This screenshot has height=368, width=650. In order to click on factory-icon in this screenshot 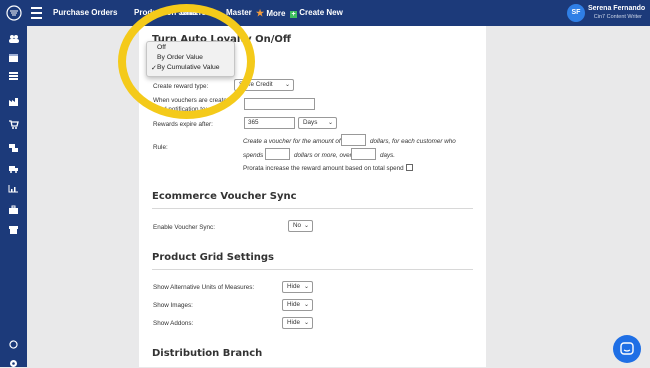, I will do `click(13, 101)`.